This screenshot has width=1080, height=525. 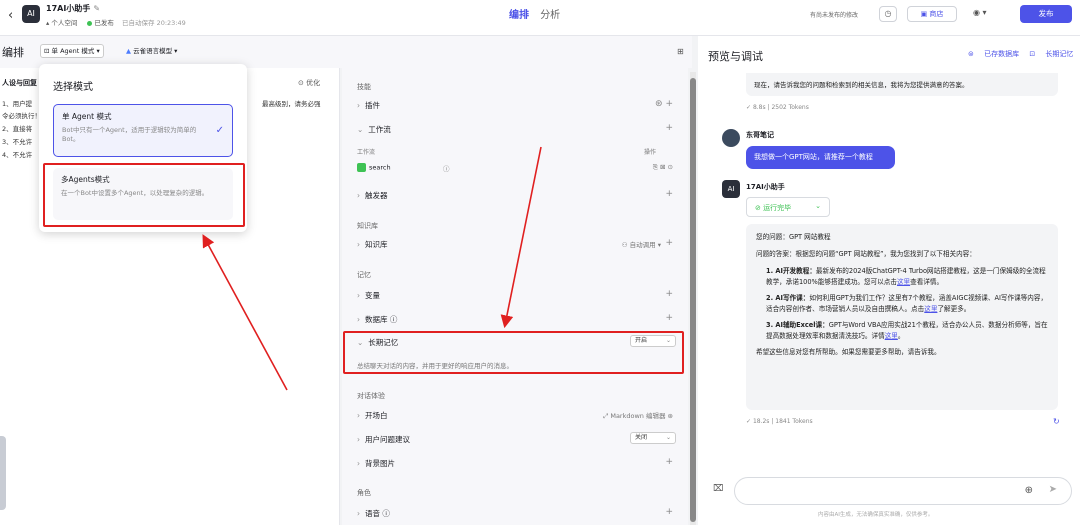 What do you see at coordinates (954, 309) in the screenshot?
I see `item-tail: 了解更多。` at bounding box center [954, 309].